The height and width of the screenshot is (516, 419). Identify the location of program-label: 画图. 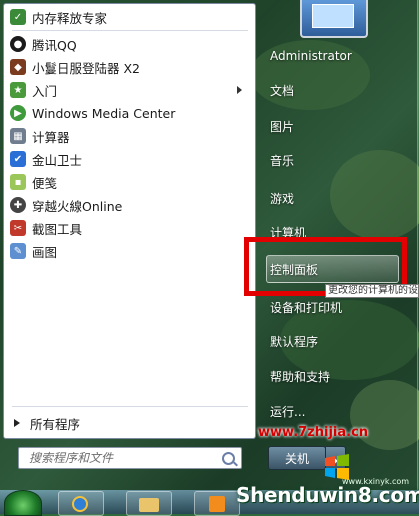
(45, 252).